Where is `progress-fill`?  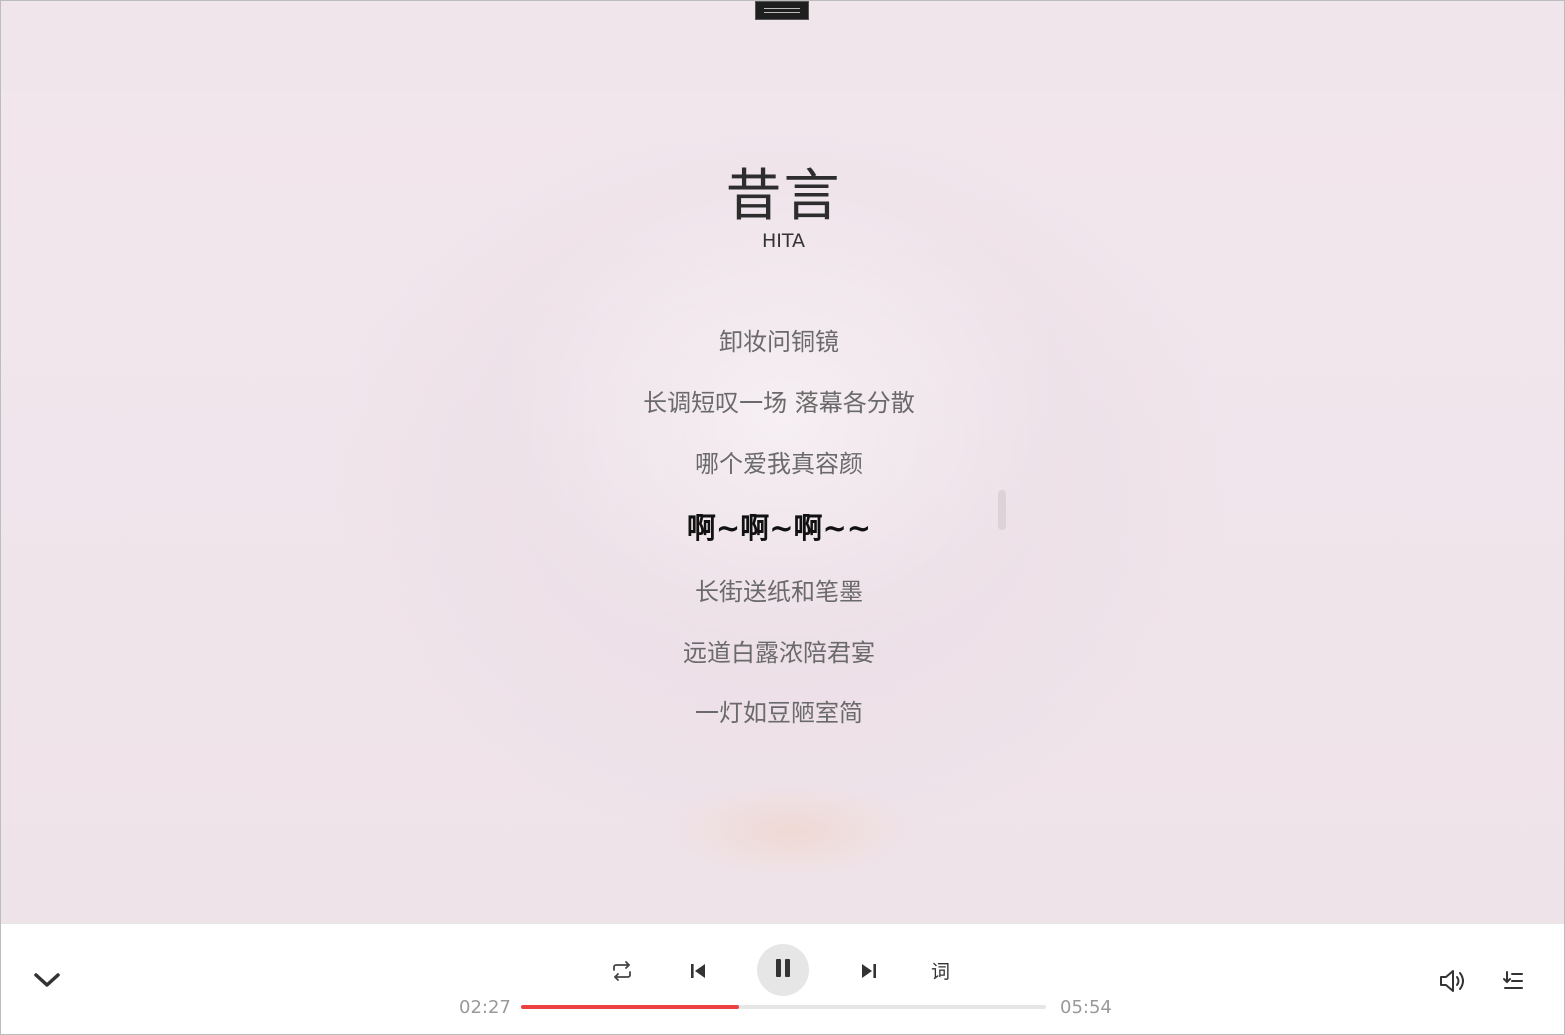
progress-fill is located at coordinates (630, 1007).